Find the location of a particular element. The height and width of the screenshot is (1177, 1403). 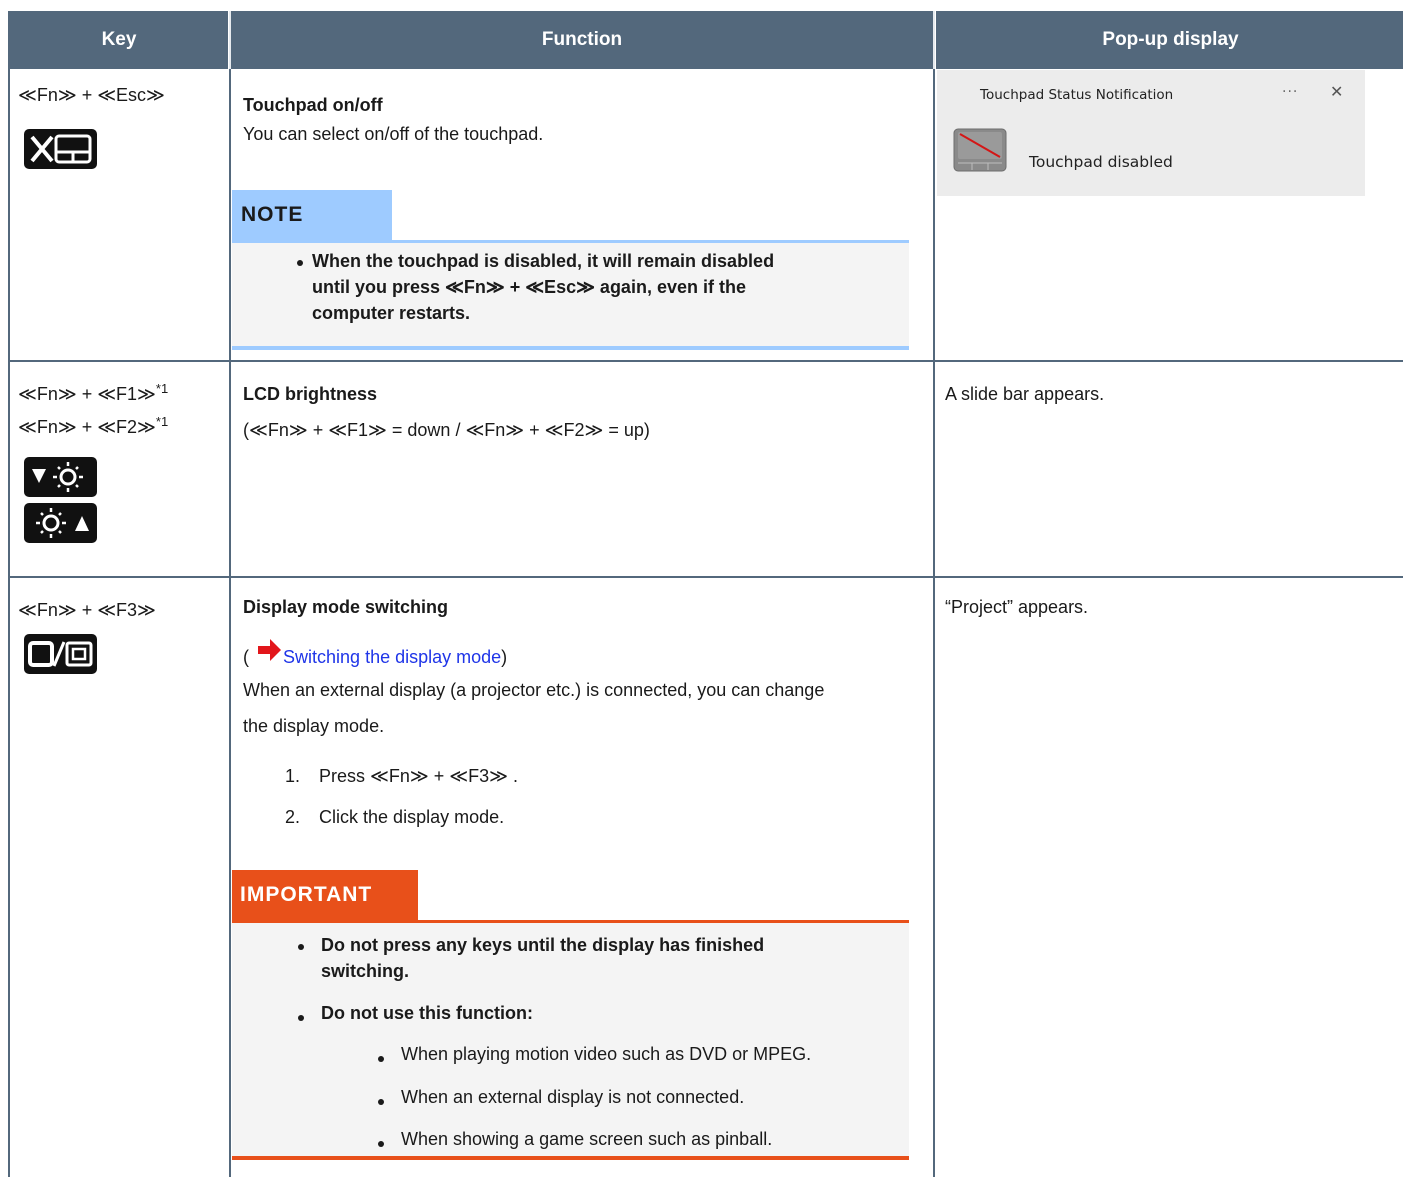

key-fn-f3: ≪Fn≫ + ≪F3≫ is located at coordinates (87, 610).